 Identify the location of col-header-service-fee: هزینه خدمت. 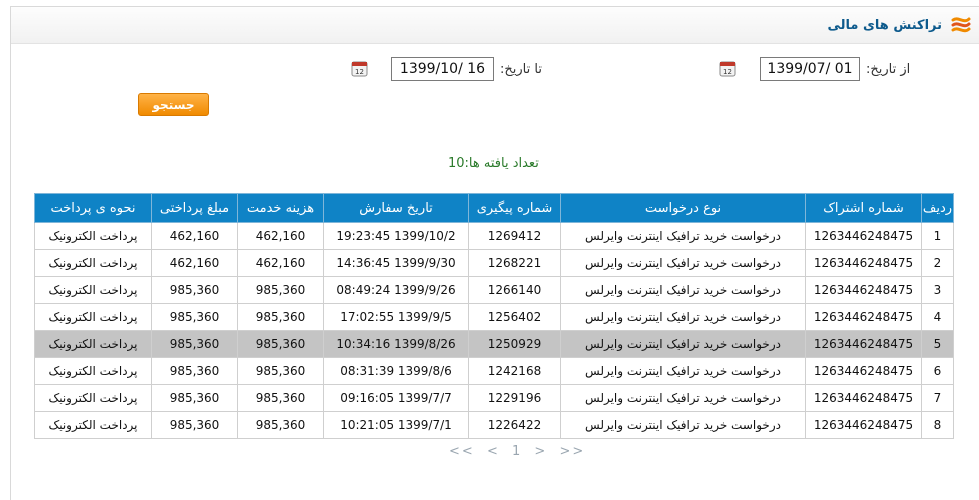
(280, 208).